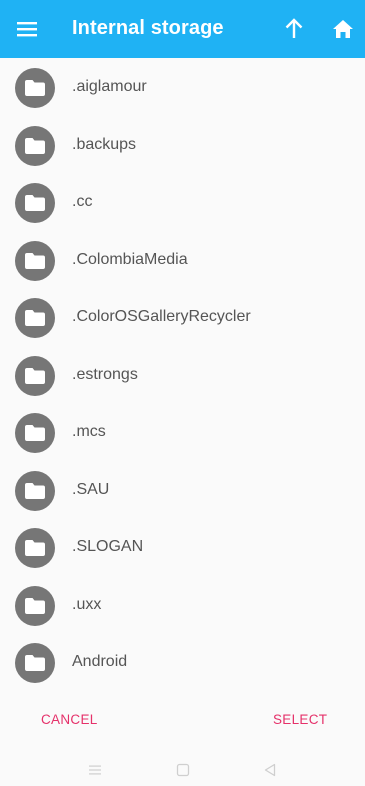 This screenshot has width=365, height=786. I want to click on folder-name: .mcs, so click(89, 431).